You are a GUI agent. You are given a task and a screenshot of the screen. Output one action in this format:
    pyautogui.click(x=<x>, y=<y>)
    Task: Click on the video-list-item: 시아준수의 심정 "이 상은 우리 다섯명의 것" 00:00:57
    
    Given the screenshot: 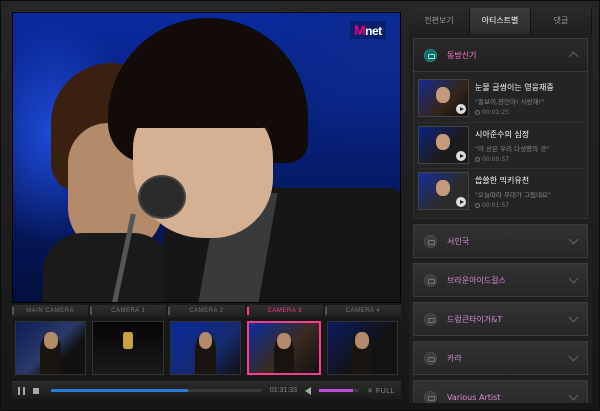 What is the action you would take?
    pyautogui.click(x=500, y=145)
    